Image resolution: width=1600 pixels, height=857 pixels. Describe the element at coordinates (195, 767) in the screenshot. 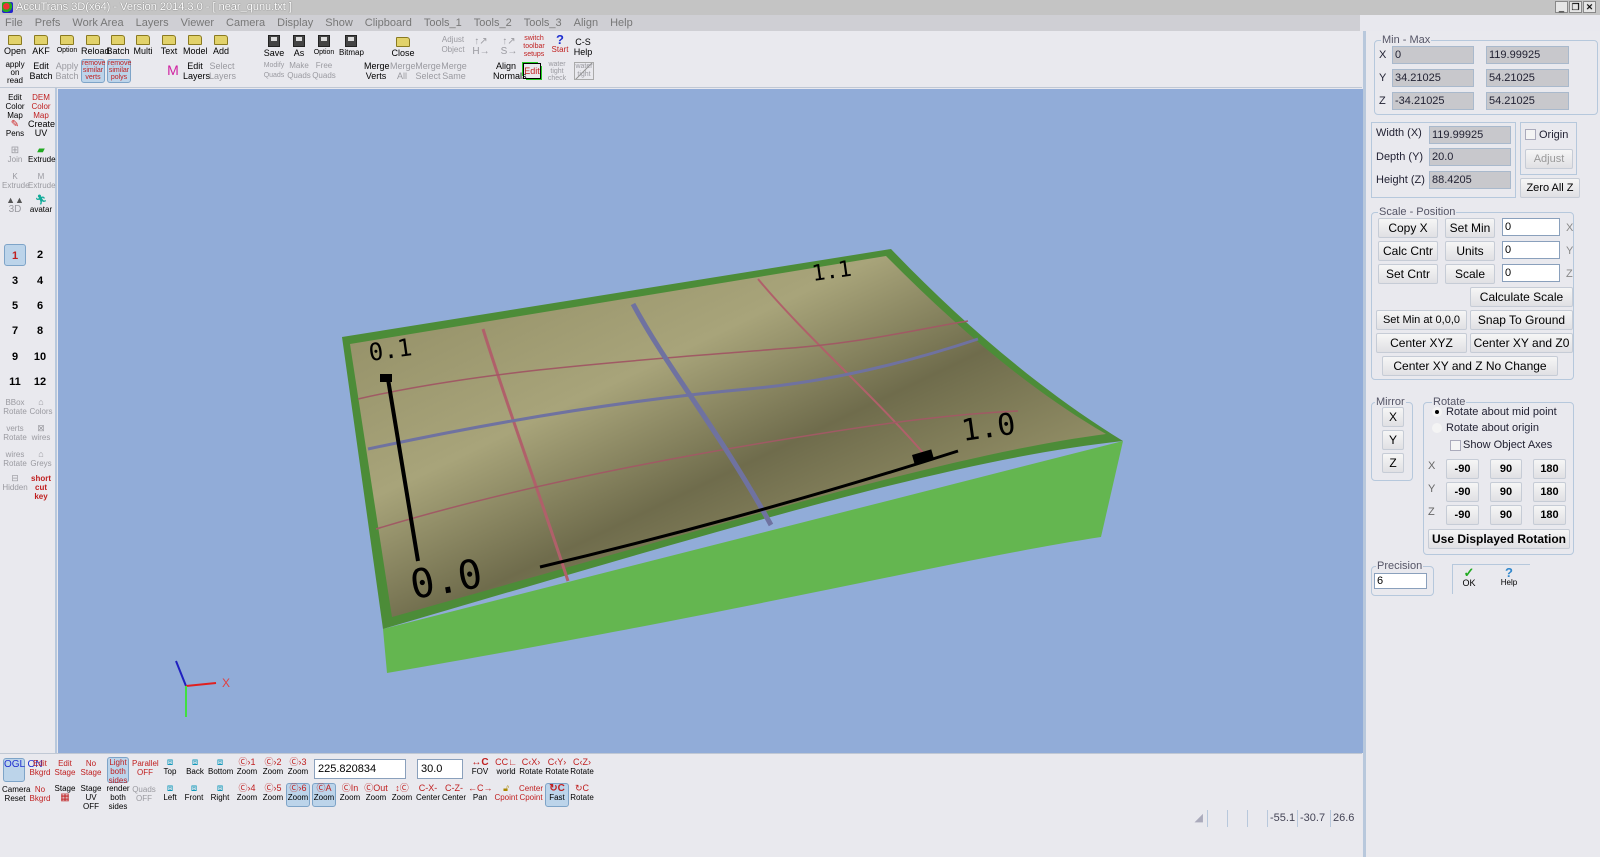

I see `view-back-button: ⧈ Back` at that location.